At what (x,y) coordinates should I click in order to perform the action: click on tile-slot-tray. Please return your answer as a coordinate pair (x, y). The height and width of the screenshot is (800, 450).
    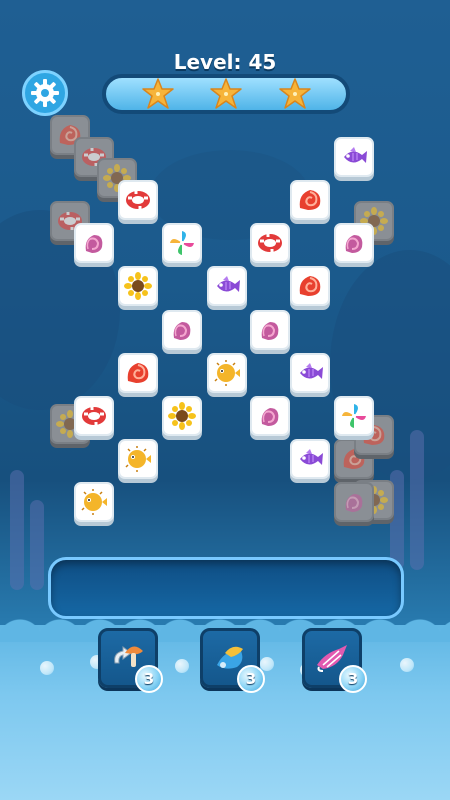
    Looking at the image, I should click on (226, 588).